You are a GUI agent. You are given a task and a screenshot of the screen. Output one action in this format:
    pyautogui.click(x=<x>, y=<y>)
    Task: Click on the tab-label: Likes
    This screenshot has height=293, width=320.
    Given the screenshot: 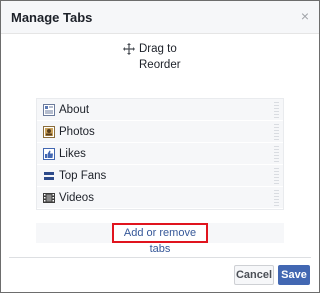 What is the action you would take?
    pyautogui.click(x=72, y=154)
    